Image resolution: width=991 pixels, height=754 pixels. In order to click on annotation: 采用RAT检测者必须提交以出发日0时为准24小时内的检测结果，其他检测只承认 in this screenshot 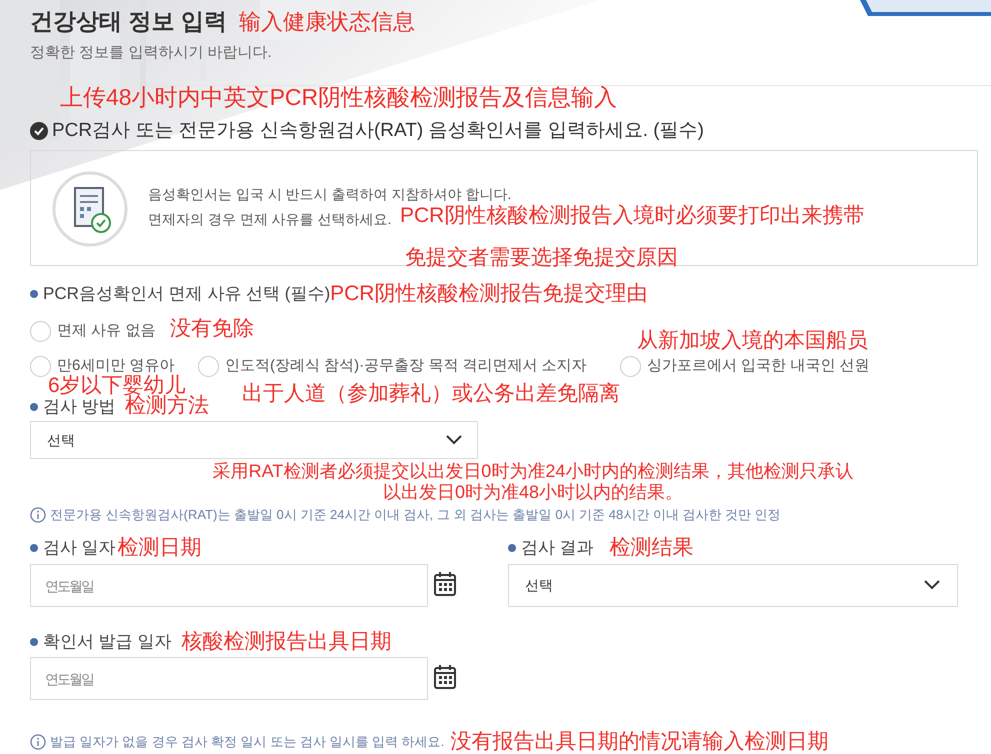, I will do `click(533, 471)`.